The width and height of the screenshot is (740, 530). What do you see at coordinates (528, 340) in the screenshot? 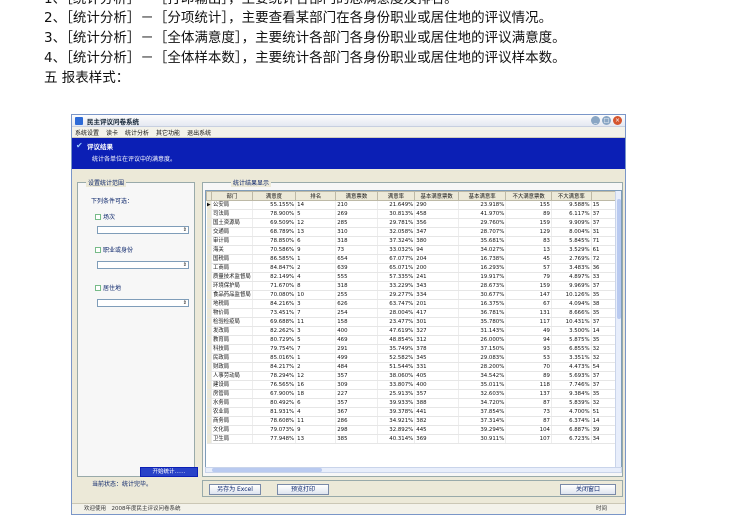
I see `table-cell: 94` at bounding box center [528, 340].